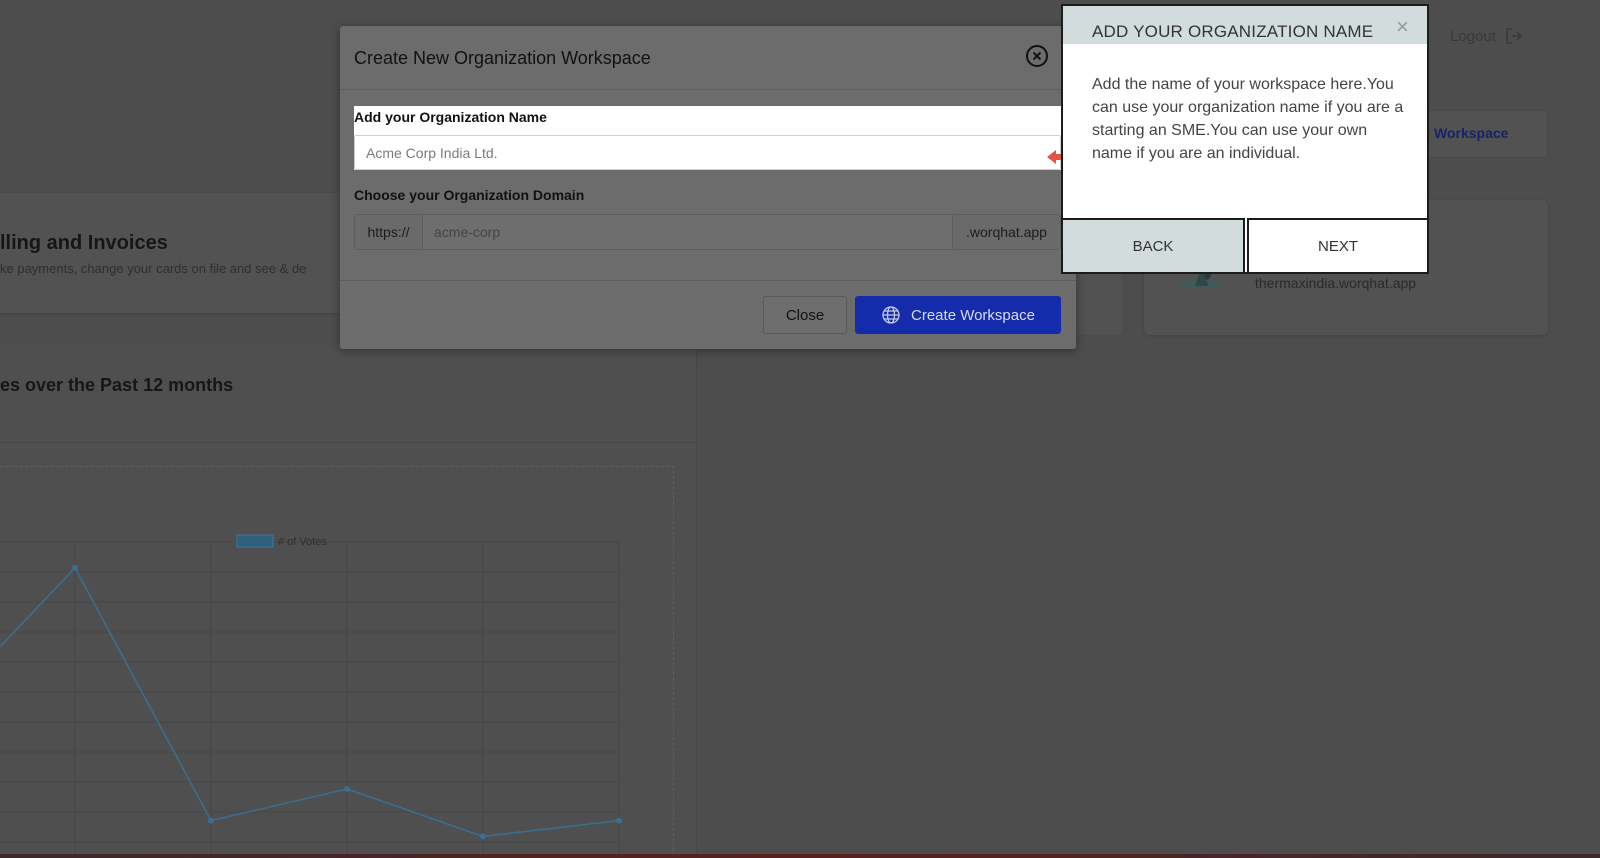 The height and width of the screenshot is (858, 1600). What do you see at coordinates (800, 856) in the screenshot?
I see `bottom-strip` at bounding box center [800, 856].